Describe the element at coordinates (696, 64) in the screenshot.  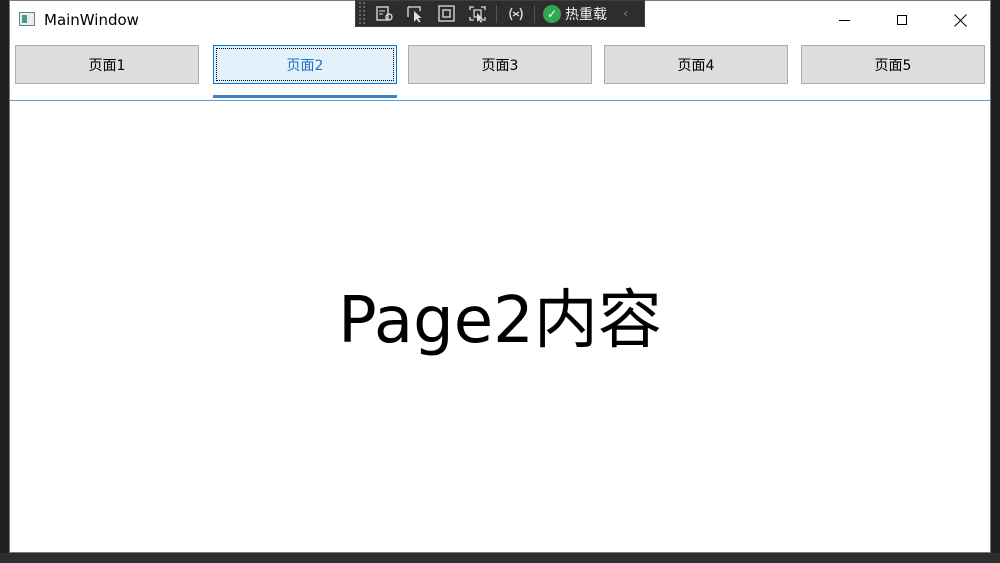
I see `nav-button-page4: 页面4` at that location.